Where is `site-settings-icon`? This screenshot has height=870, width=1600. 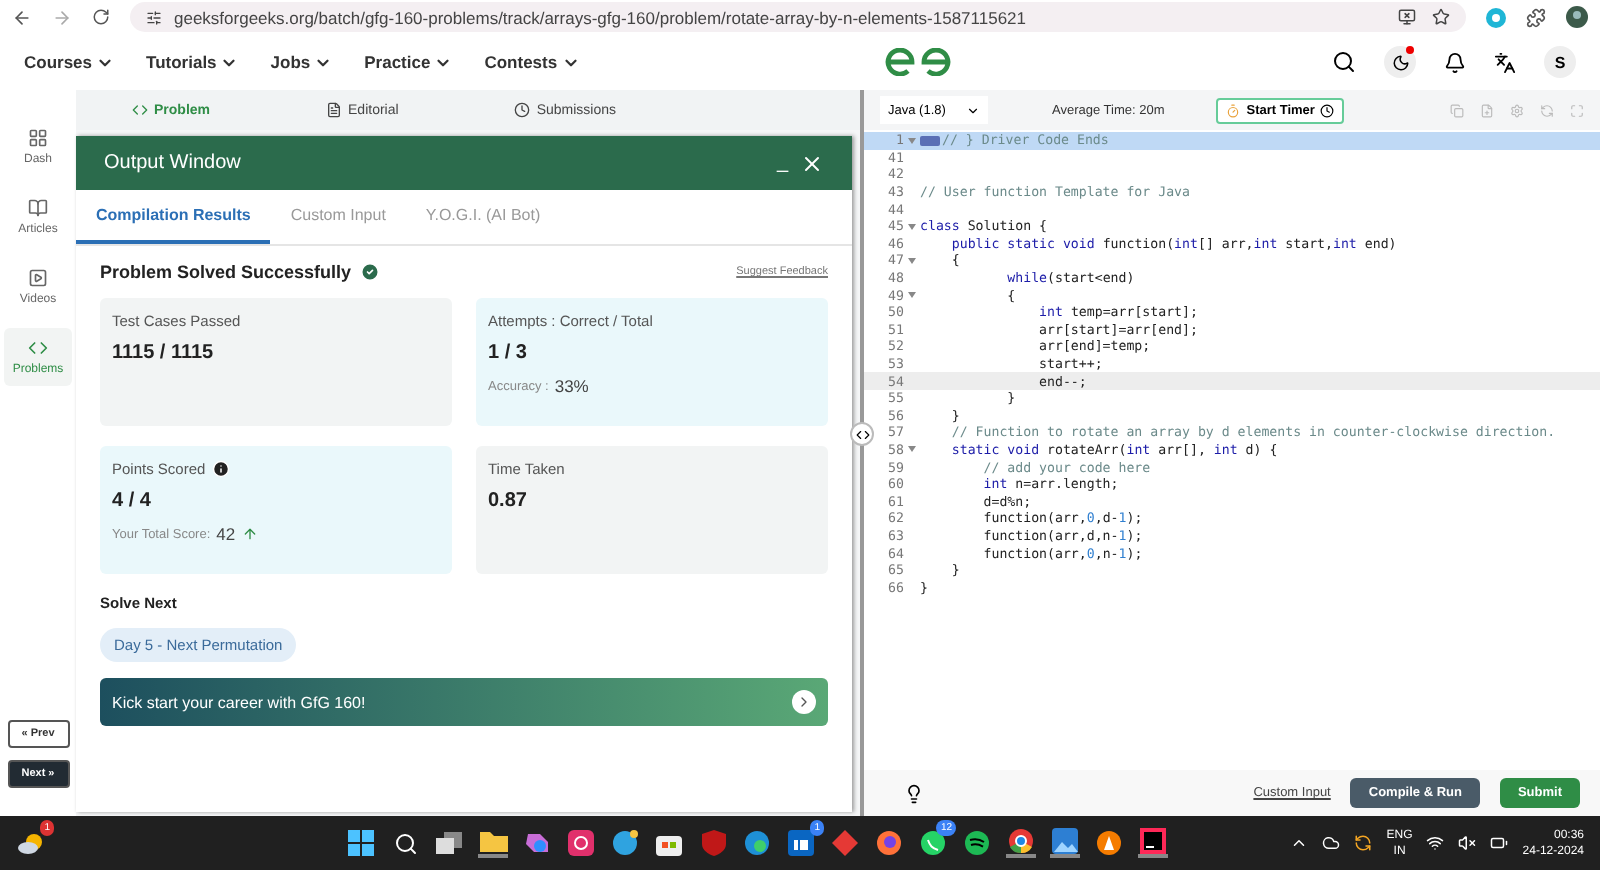
site-settings-icon is located at coordinates (154, 17).